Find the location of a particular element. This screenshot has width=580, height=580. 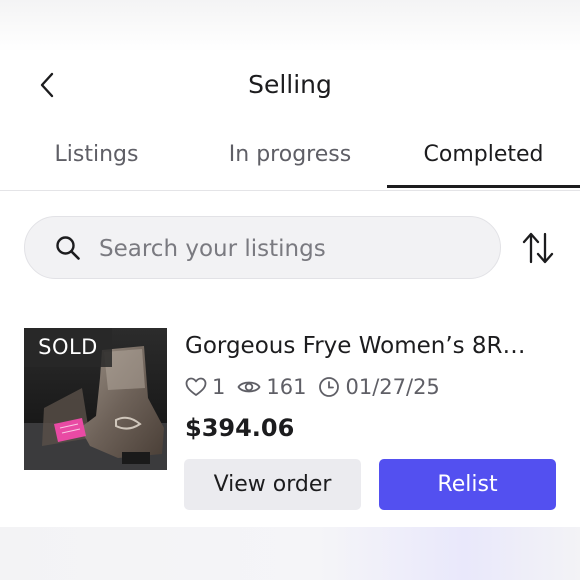

search-bar is located at coordinates (262, 247).